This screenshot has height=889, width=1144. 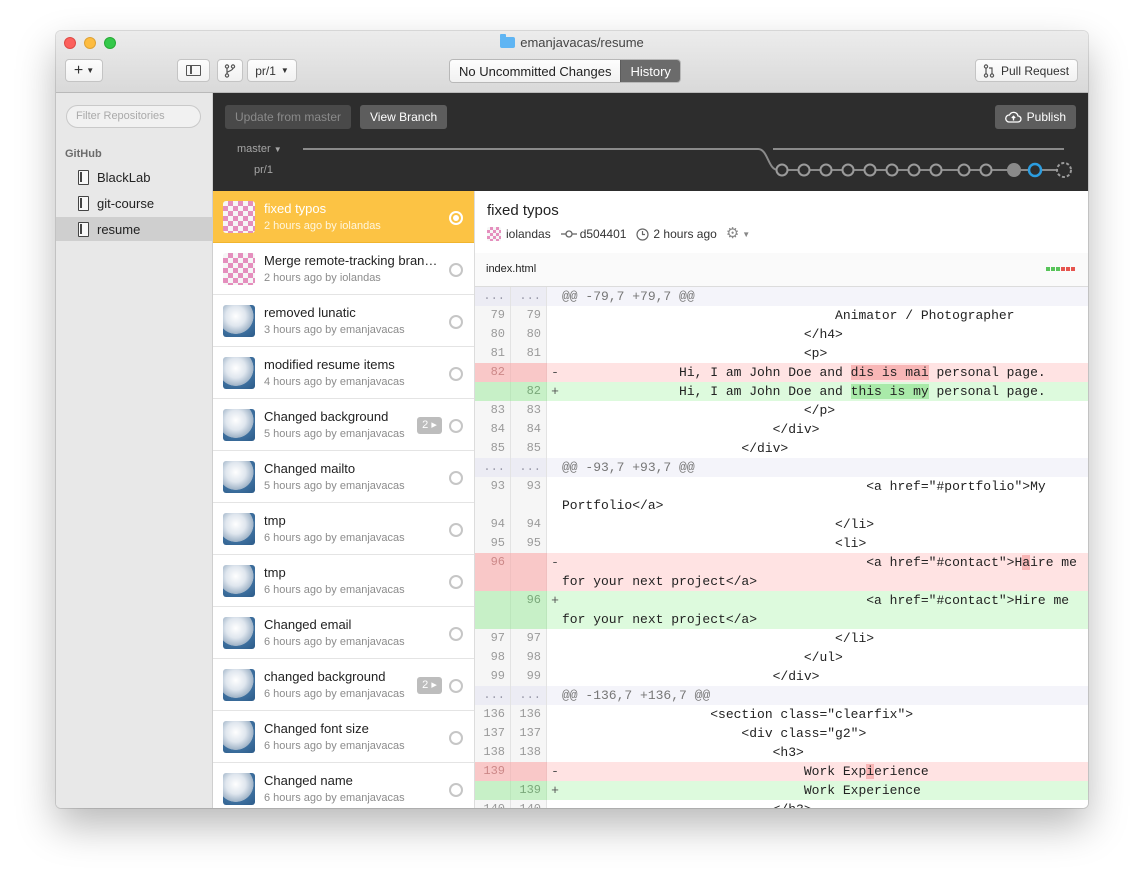 I want to click on new-line-number: 79, so click(x=529, y=315).